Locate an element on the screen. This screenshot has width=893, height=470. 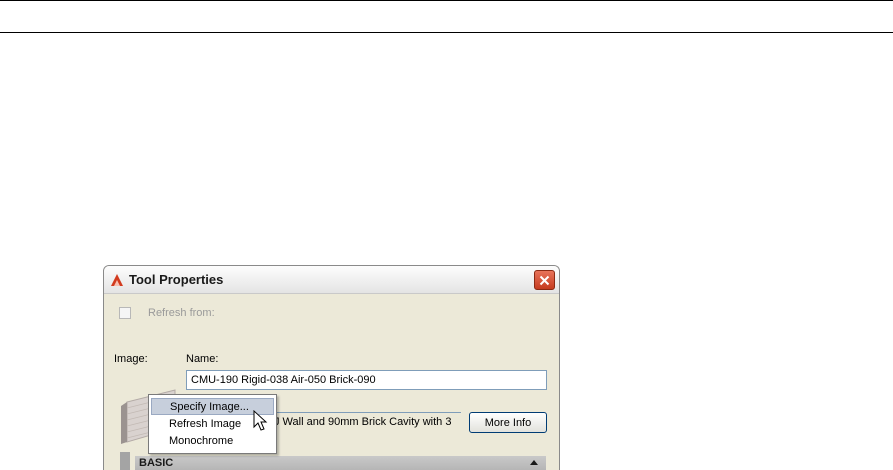
palette-side-strip is located at coordinates (125, 461).